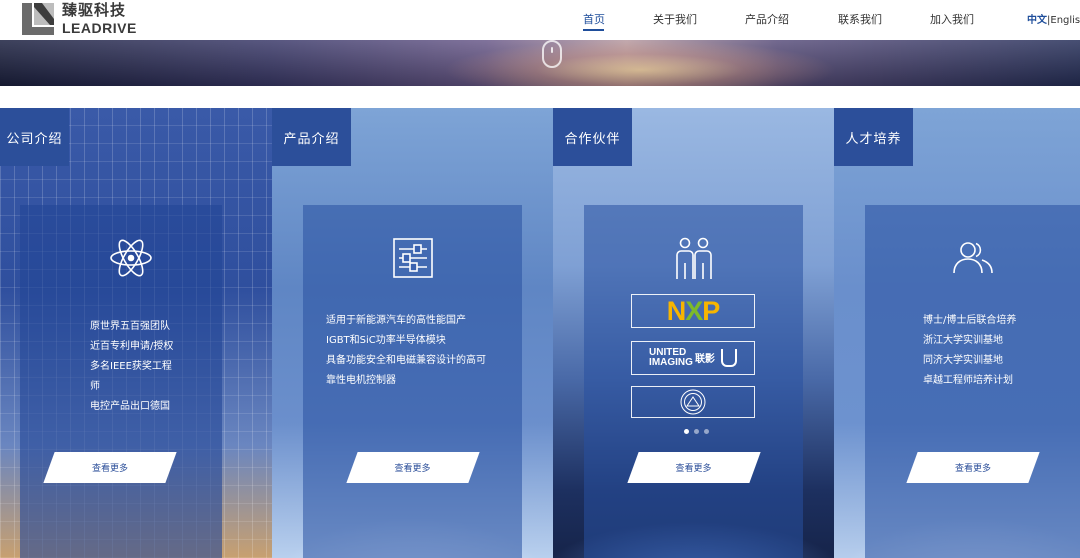 This screenshot has height=558, width=1080. I want to click on feature-item: 多名IEEE获奖工程, so click(131, 366).